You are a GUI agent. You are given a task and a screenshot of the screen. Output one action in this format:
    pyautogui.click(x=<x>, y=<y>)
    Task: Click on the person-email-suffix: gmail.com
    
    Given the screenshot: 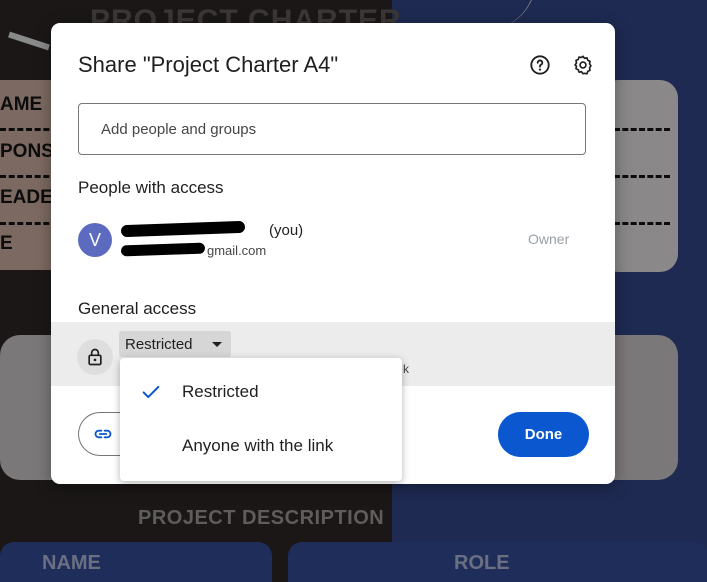 What is the action you would take?
    pyautogui.click(x=237, y=250)
    